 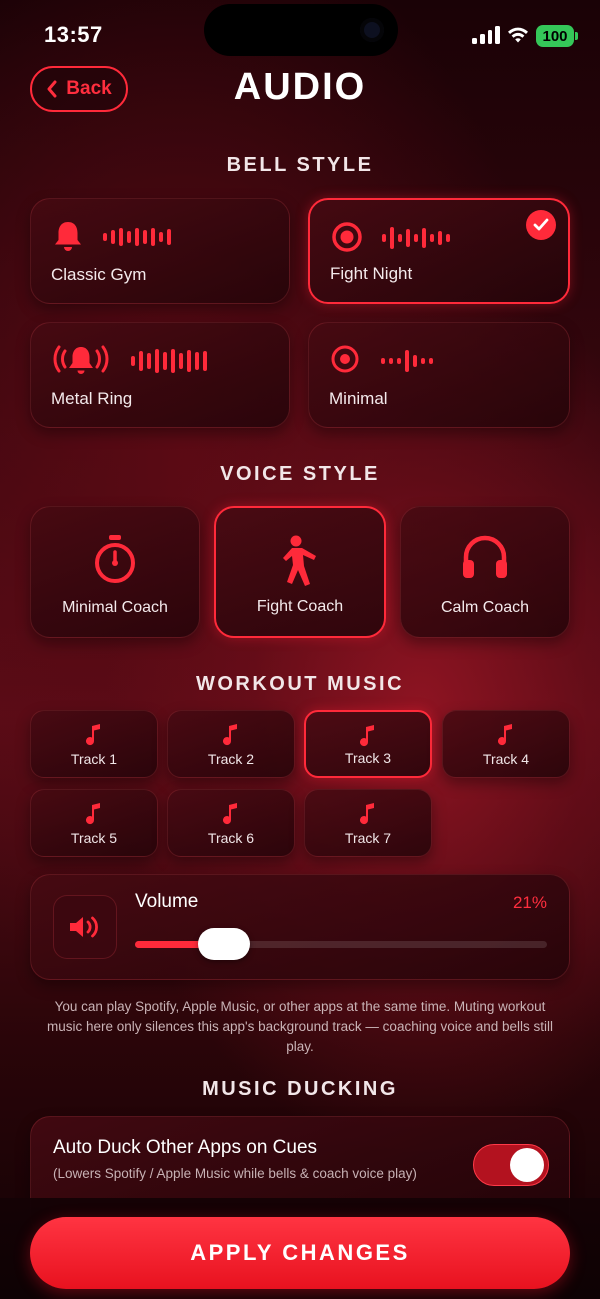 What do you see at coordinates (223, 944) in the screenshot?
I see `volume-slider-thumb` at bounding box center [223, 944].